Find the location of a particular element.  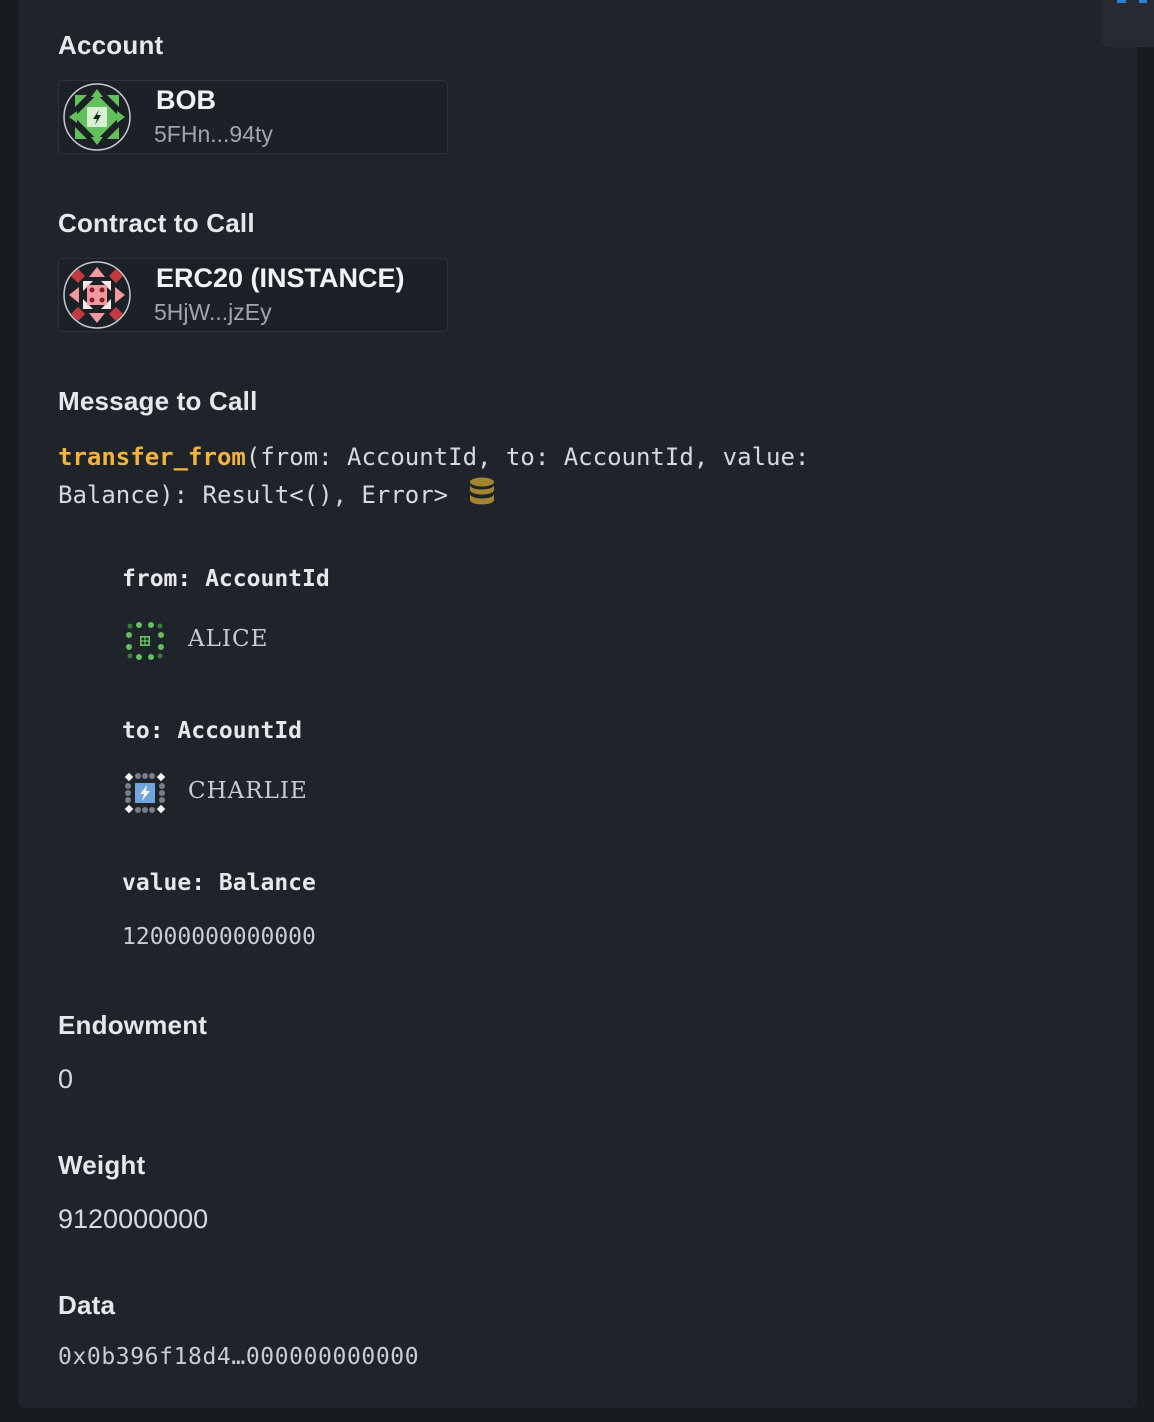

message-signature-line1: (from: AccountId, to: AccountId, value: is located at coordinates (527, 457).